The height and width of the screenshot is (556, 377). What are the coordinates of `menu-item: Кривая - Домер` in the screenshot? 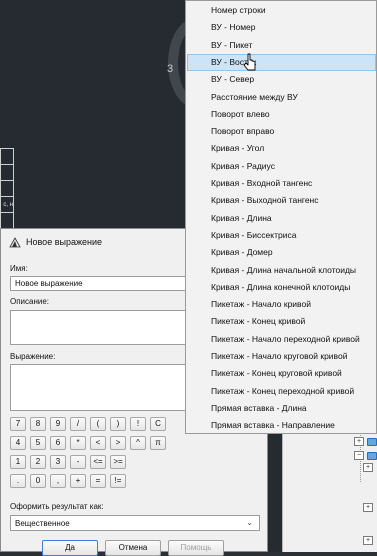 It's located at (281, 252).